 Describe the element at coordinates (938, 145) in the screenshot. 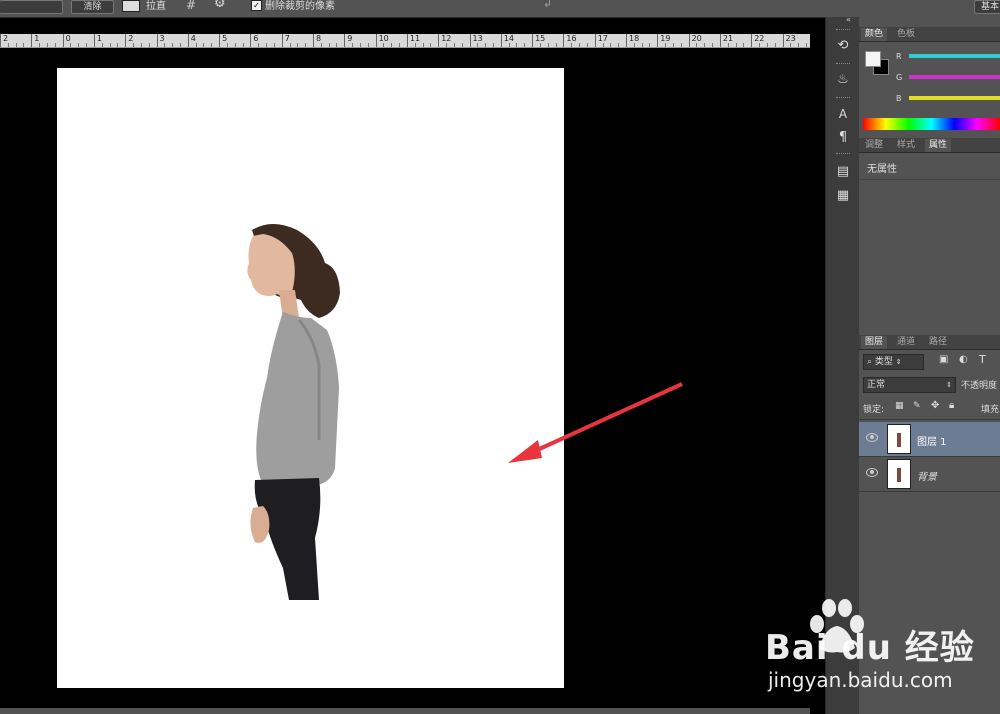

I see `tab-properties: 属性` at that location.